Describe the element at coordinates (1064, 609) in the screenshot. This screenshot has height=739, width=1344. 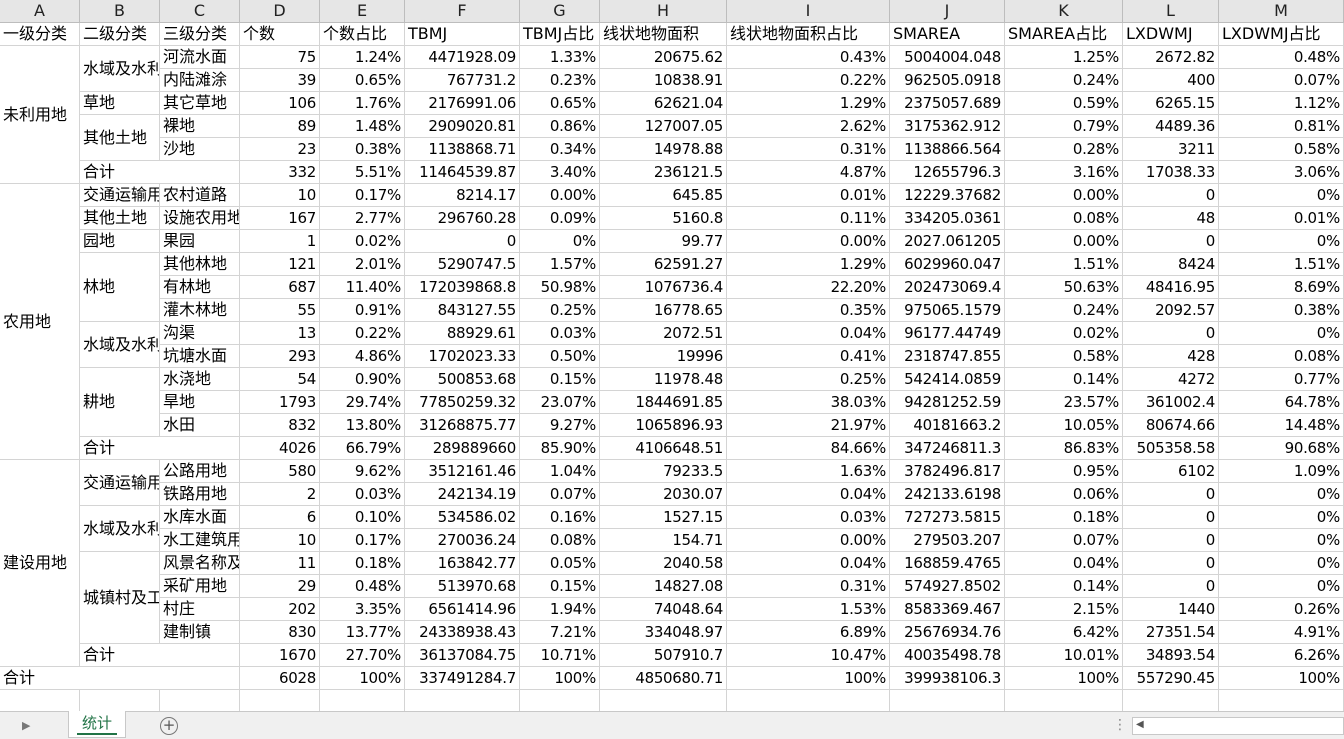
I see `table-cell: 2.15%` at that location.